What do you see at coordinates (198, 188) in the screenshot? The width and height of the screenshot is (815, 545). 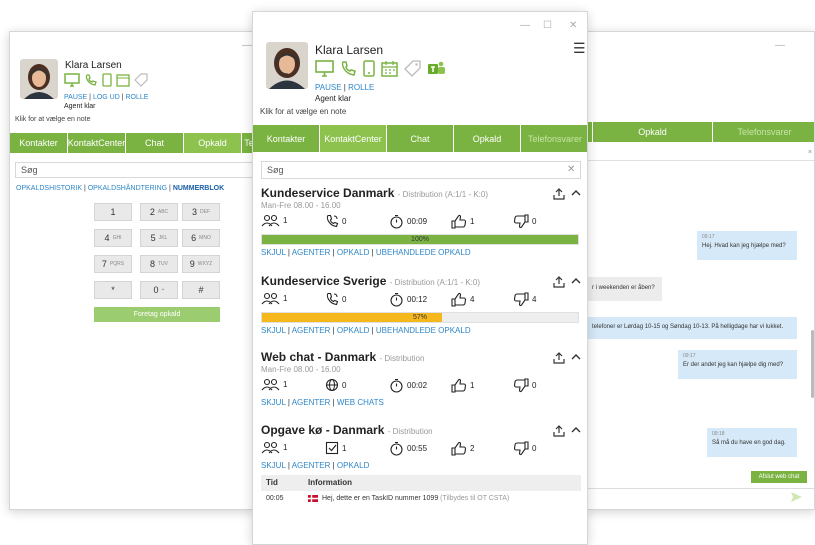 I see `numpad-link: NUMMERBLOK` at bounding box center [198, 188].